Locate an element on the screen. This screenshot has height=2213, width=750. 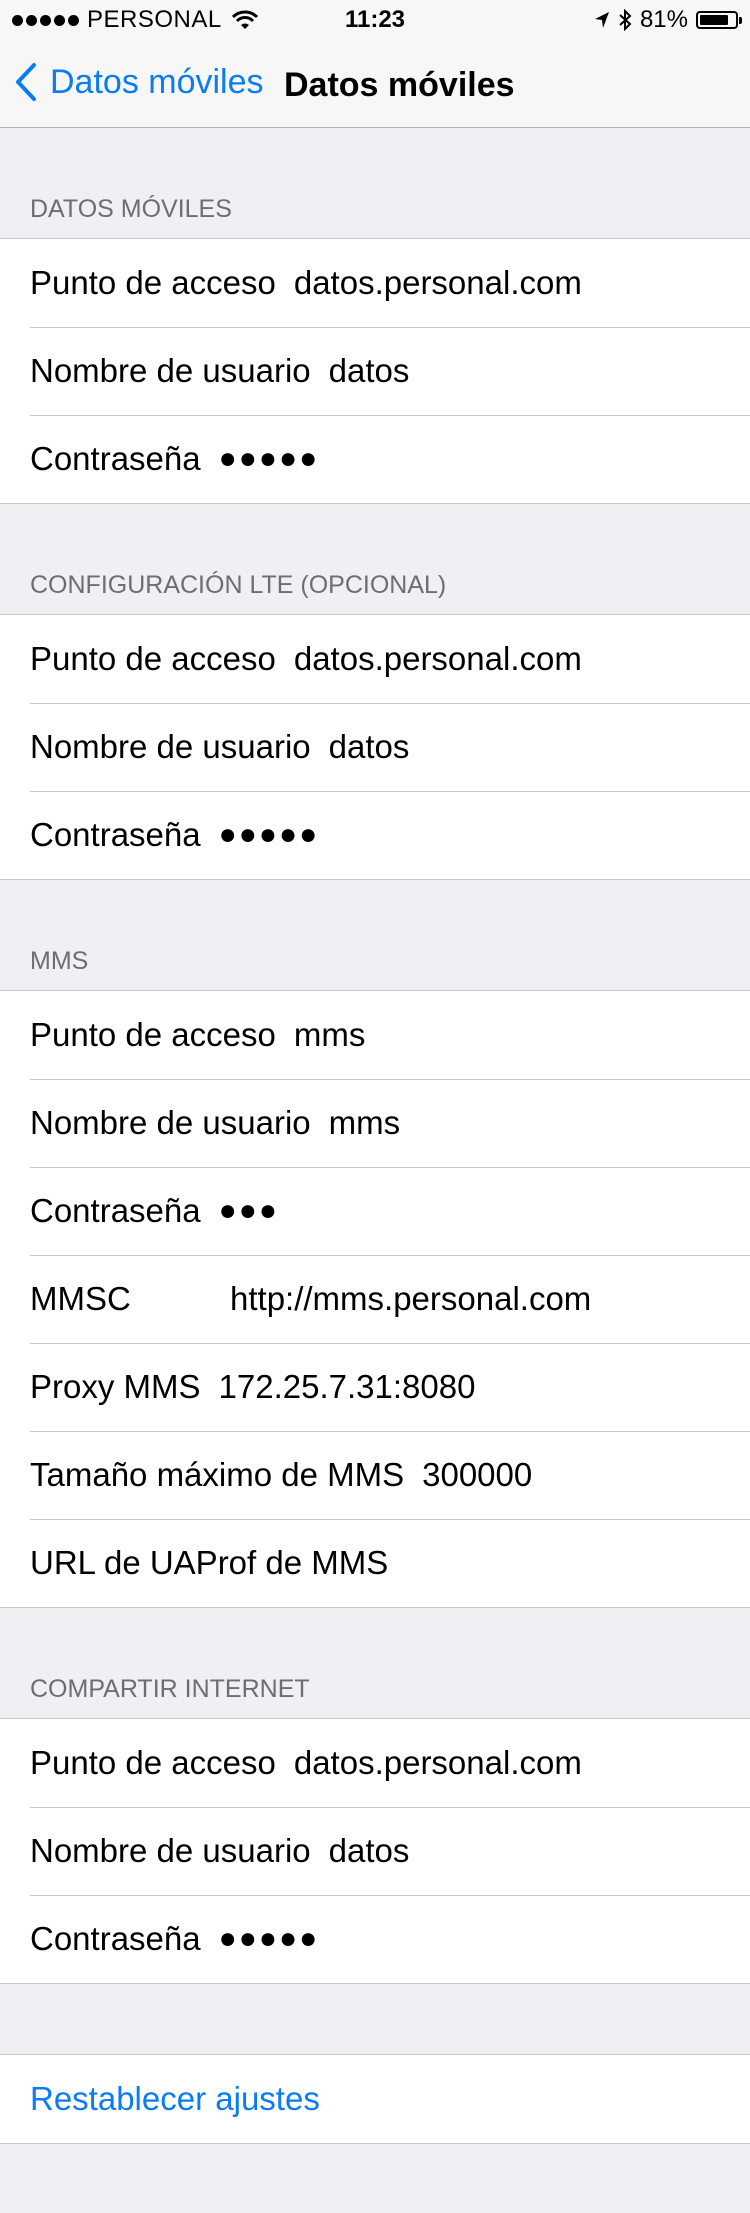
mms-max-size-row: Tamaño máximo de MMS 300000 is located at coordinates (375, 1475).